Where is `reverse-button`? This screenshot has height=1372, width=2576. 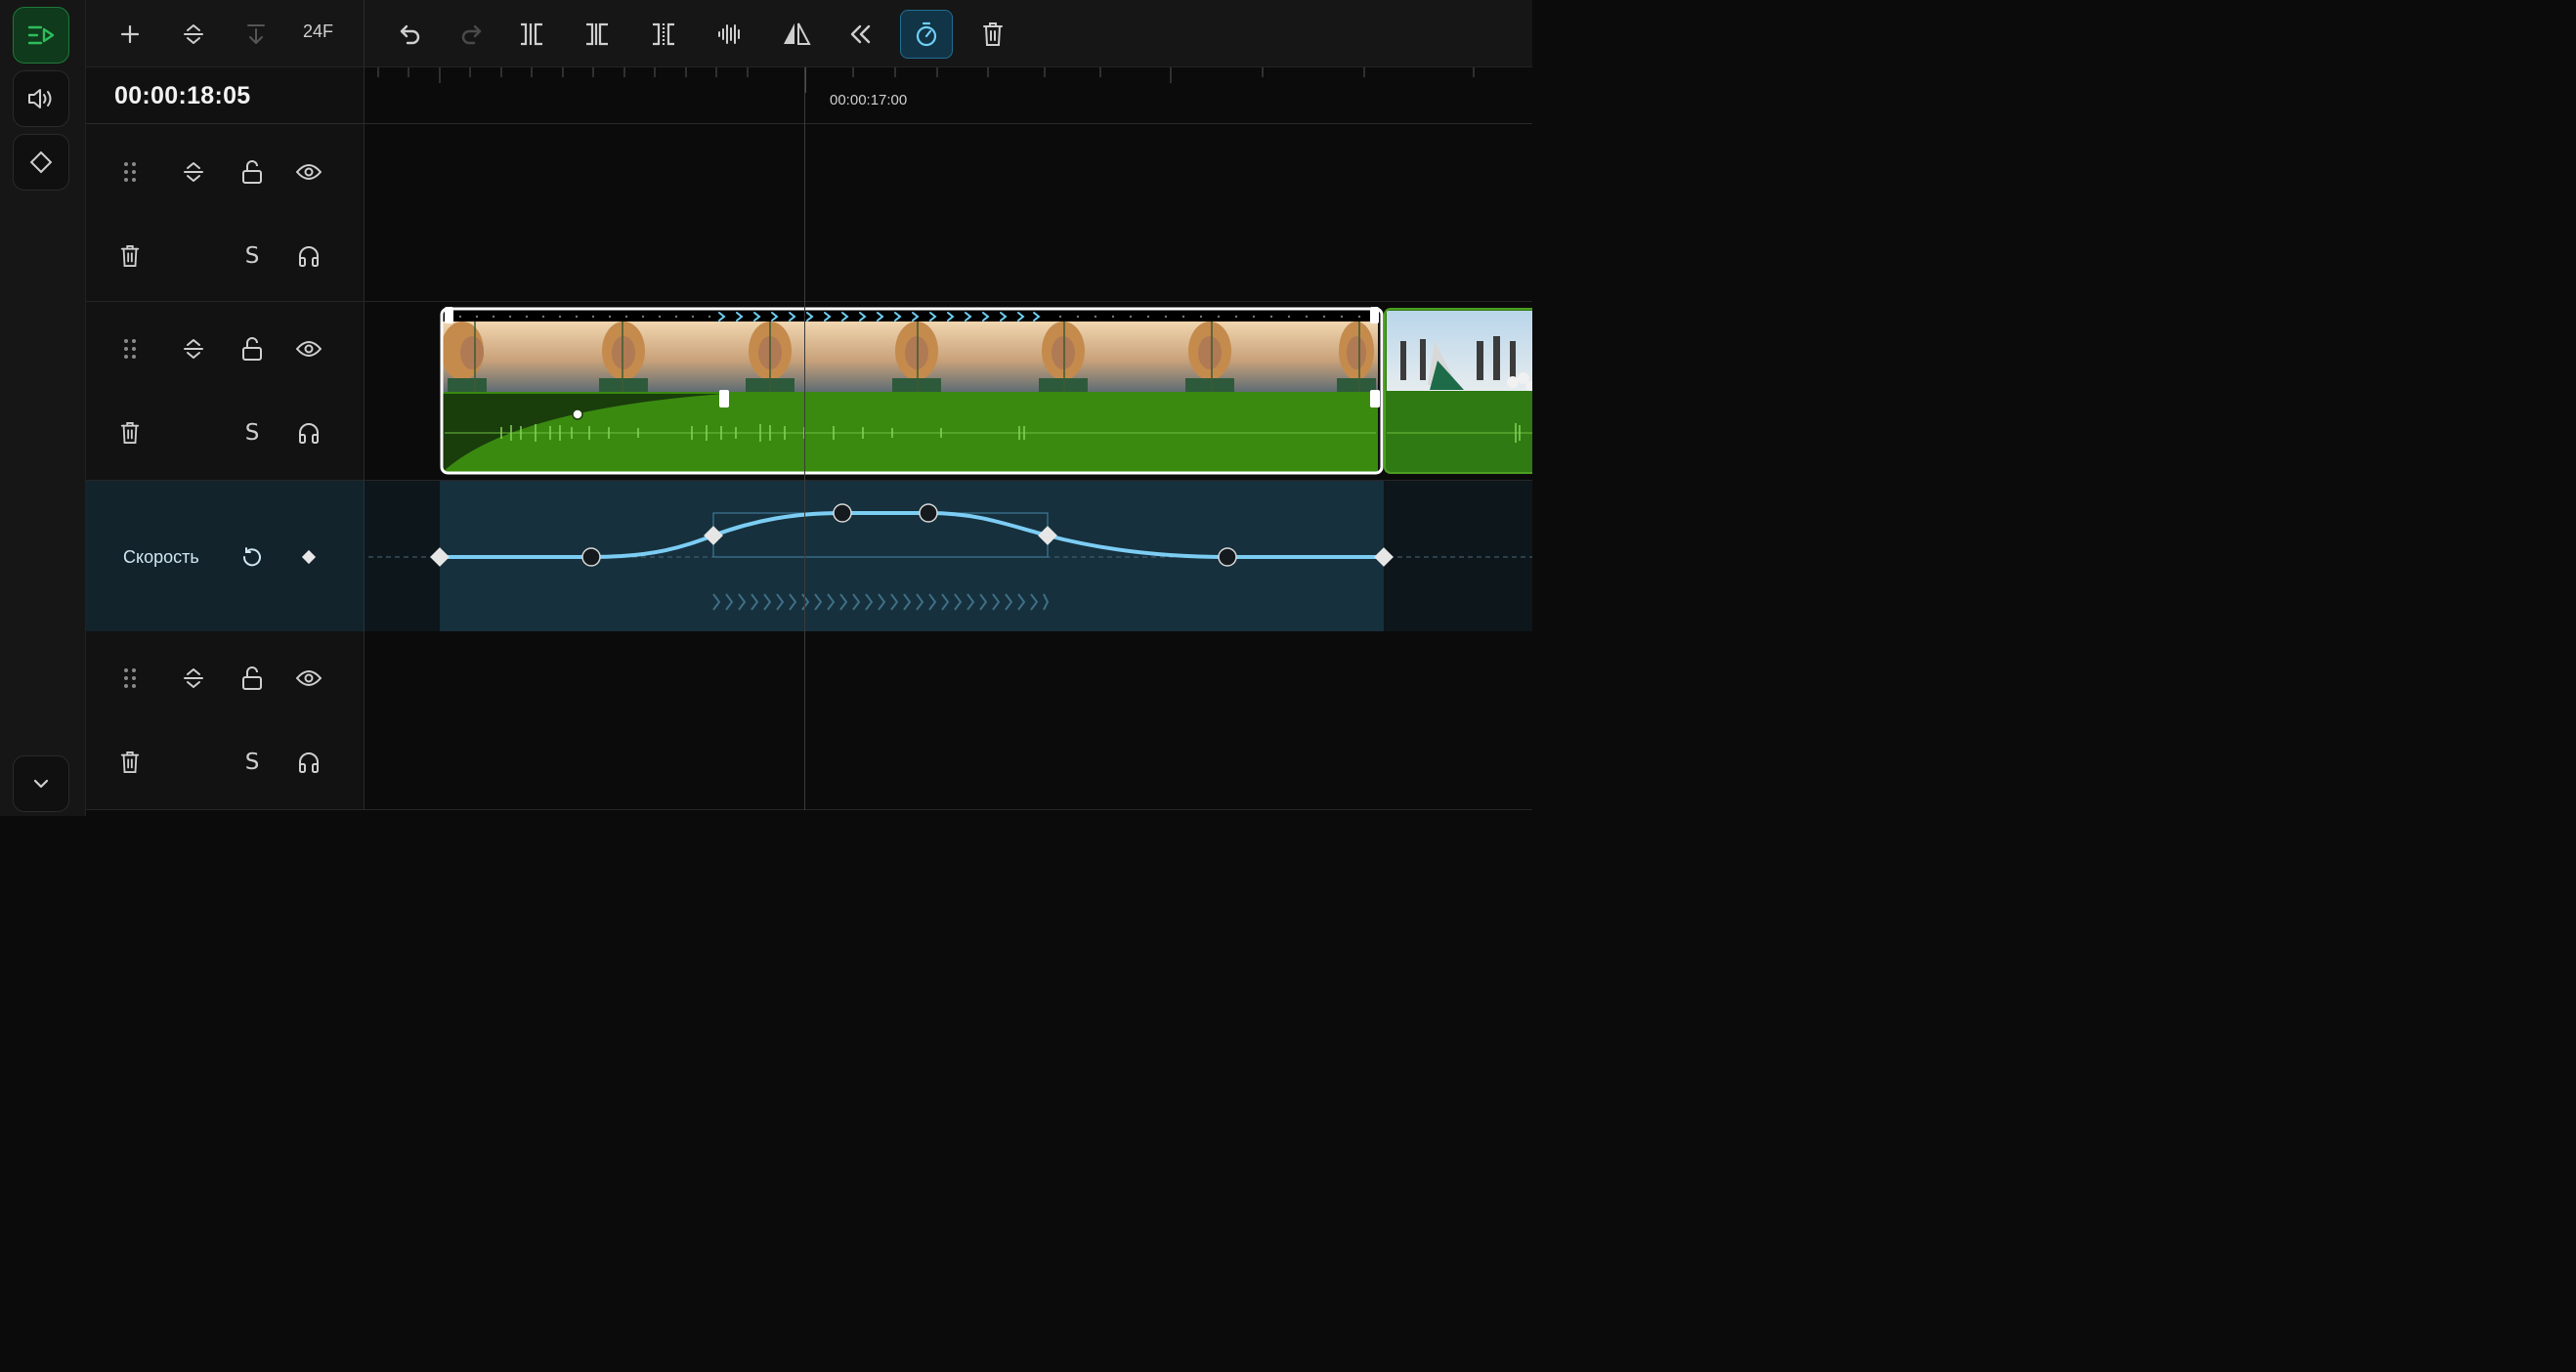 reverse-button is located at coordinates (861, 34).